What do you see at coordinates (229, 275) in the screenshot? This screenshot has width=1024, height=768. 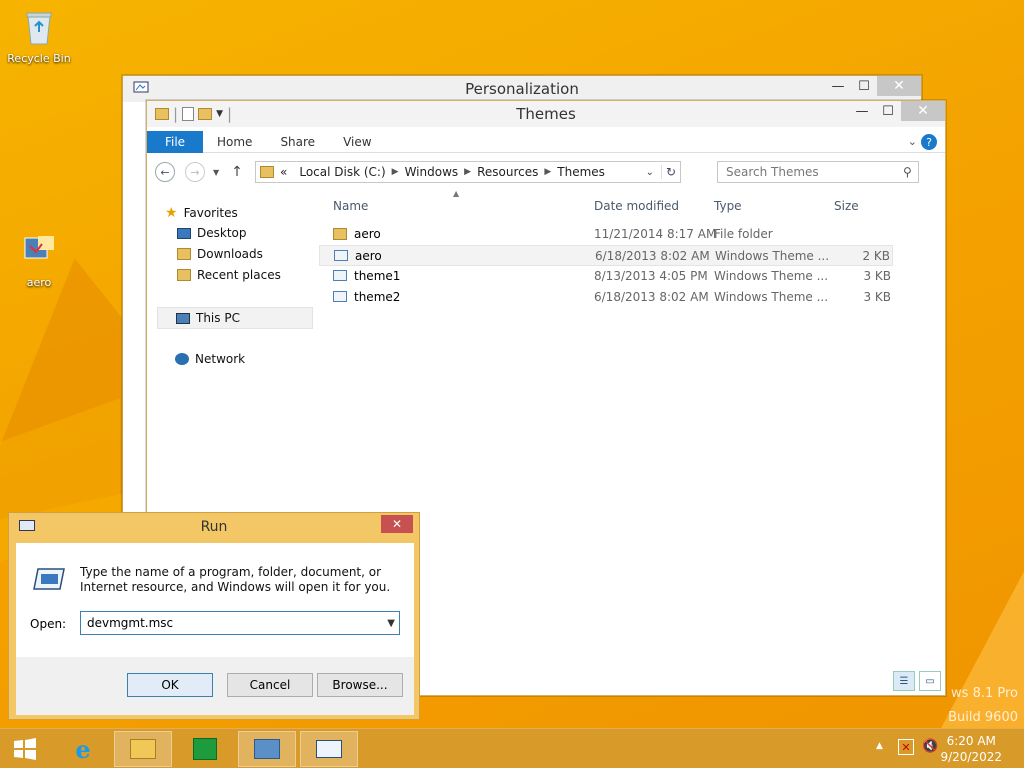 I see `nav-recent-places: Recent places` at bounding box center [229, 275].